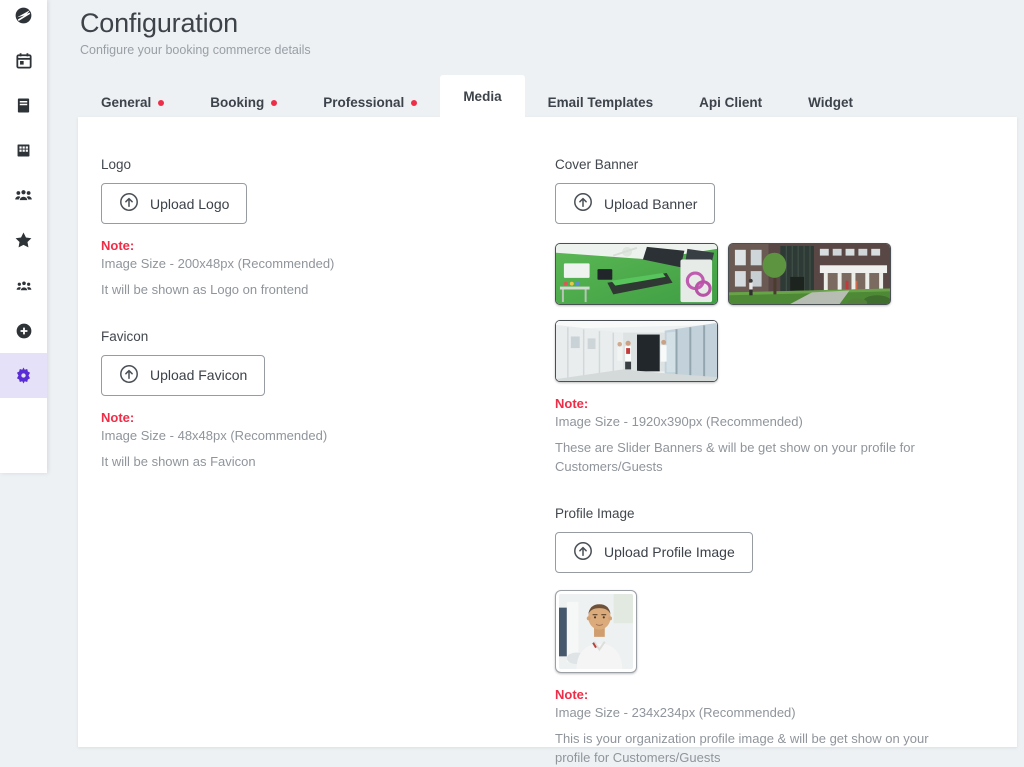  Describe the element at coordinates (125, 336) in the screenshot. I see `favicon-label: Favicon` at that location.